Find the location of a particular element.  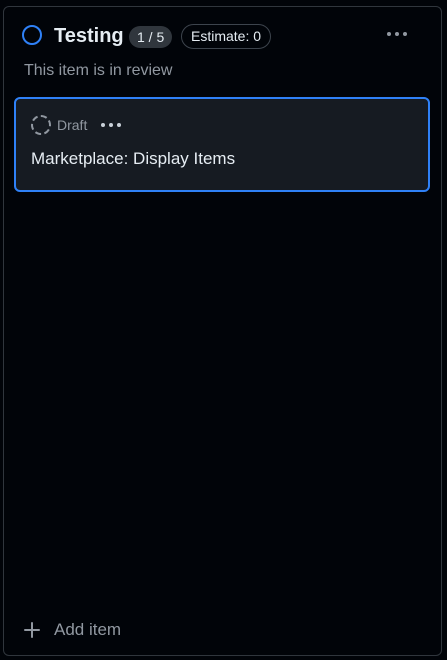

draft-icon is located at coordinates (41, 125).